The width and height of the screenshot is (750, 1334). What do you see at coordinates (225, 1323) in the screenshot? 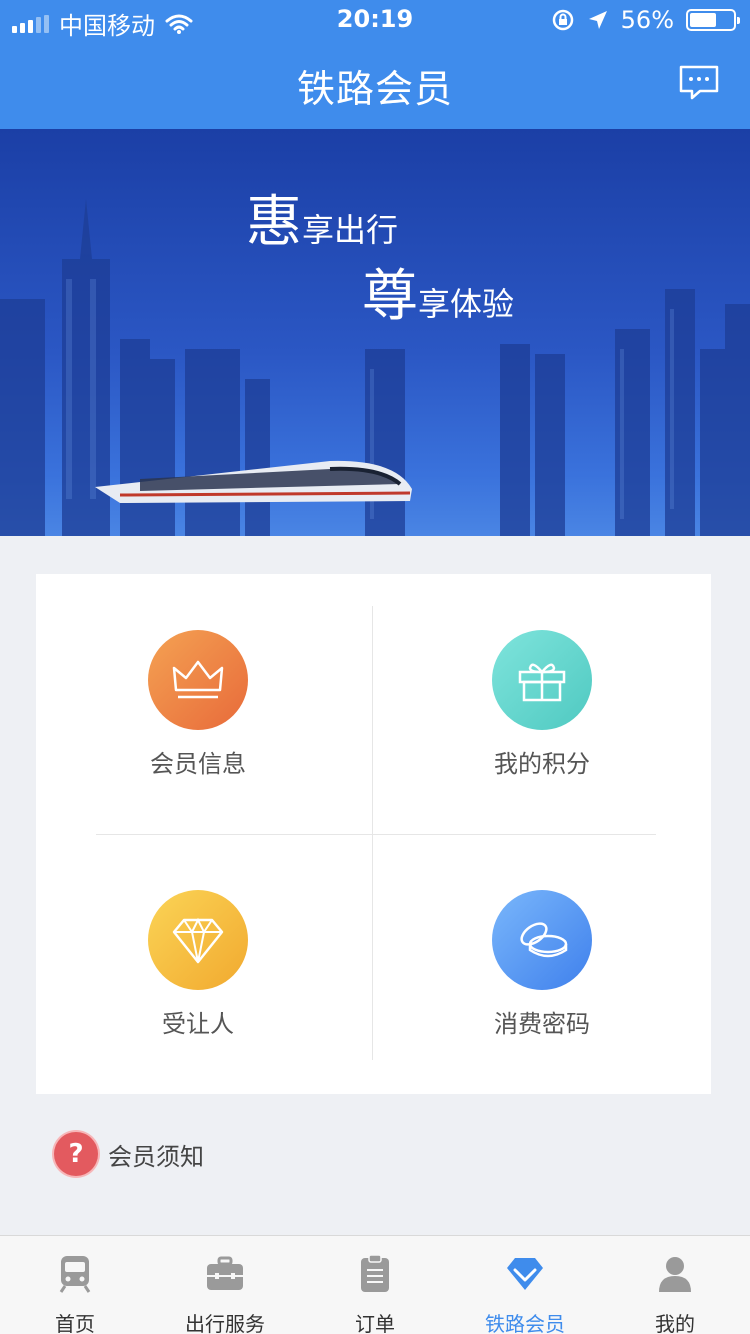
I see `tab-travel-services-label: 出行服务` at bounding box center [225, 1323].